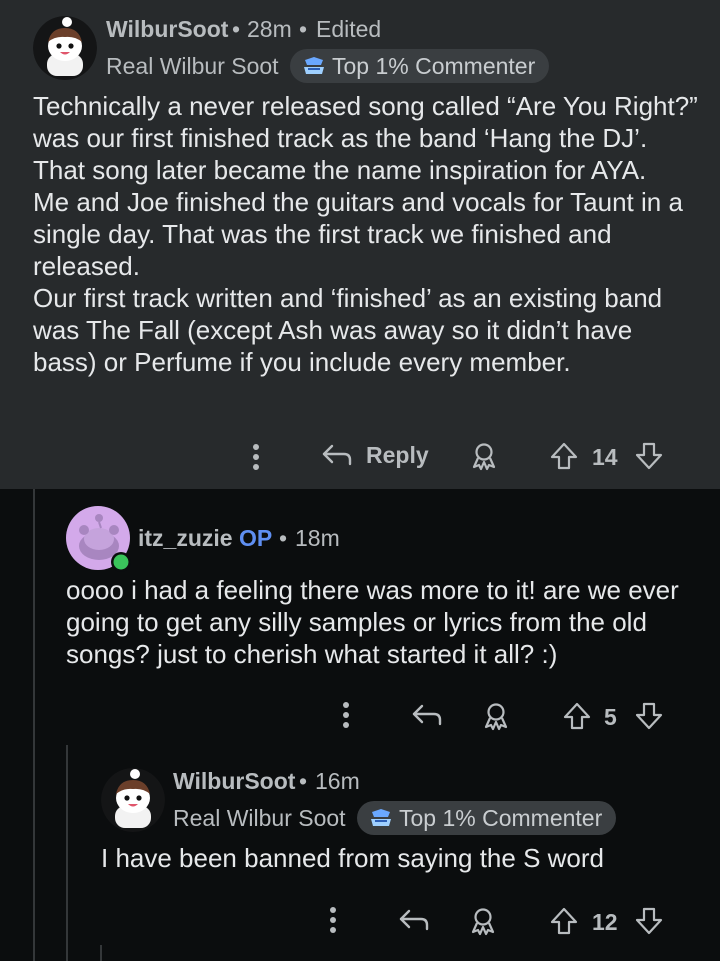 This screenshot has height=961, width=720. Describe the element at coordinates (610, 717) in the screenshot. I see `vote-count: 5` at that location.